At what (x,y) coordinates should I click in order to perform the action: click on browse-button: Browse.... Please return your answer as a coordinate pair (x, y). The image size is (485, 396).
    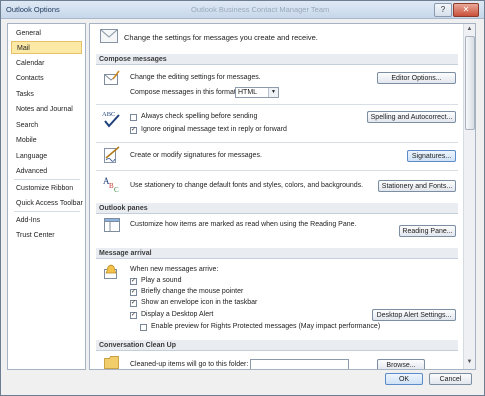
    Looking at the image, I should click on (401, 364).